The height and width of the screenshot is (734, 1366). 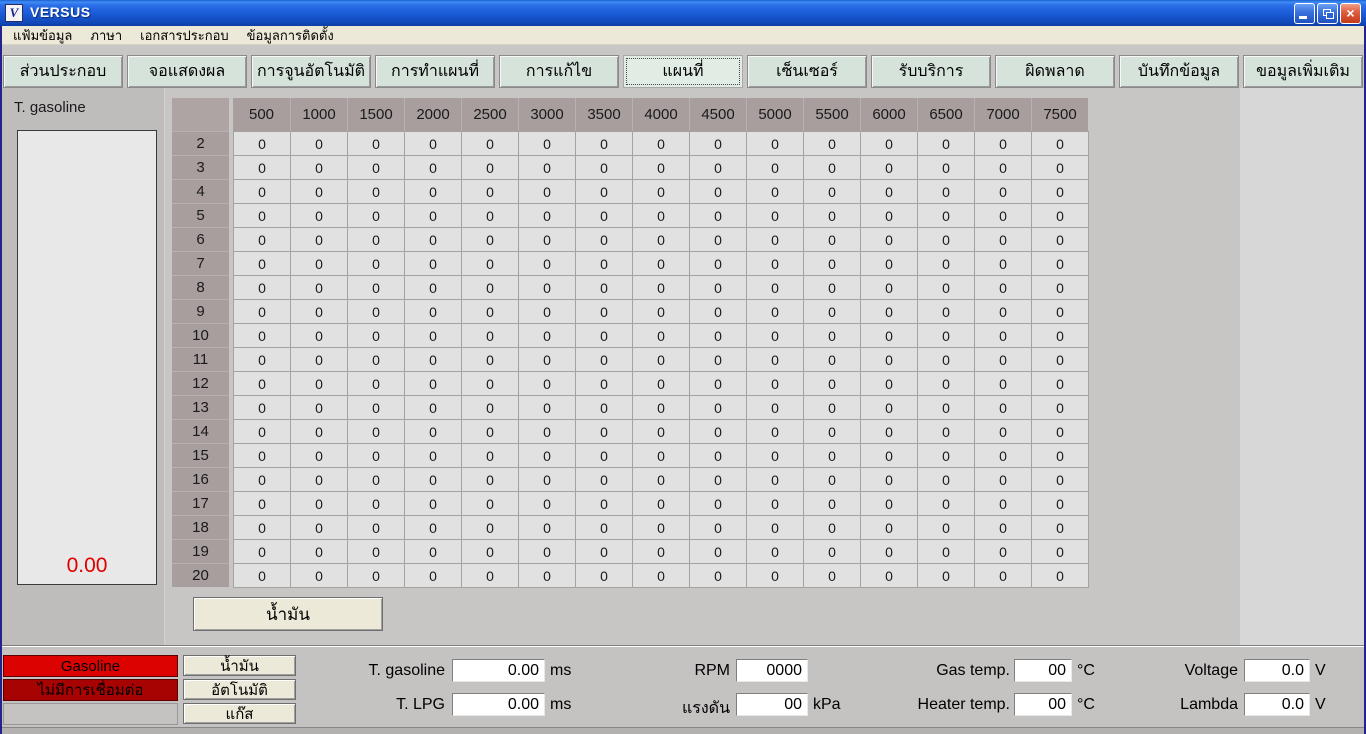 I want to click on t-gasoline-input, so click(x=498, y=670).